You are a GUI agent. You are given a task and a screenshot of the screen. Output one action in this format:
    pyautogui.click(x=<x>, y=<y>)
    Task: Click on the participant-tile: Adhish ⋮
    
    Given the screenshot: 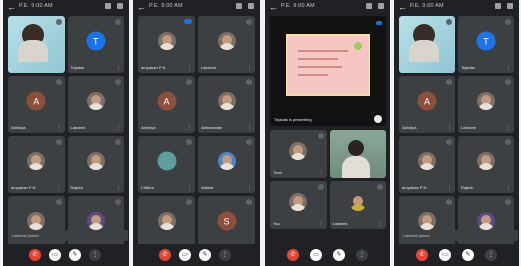 What is the action you would take?
    pyautogui.click(x=226, y=164)
    